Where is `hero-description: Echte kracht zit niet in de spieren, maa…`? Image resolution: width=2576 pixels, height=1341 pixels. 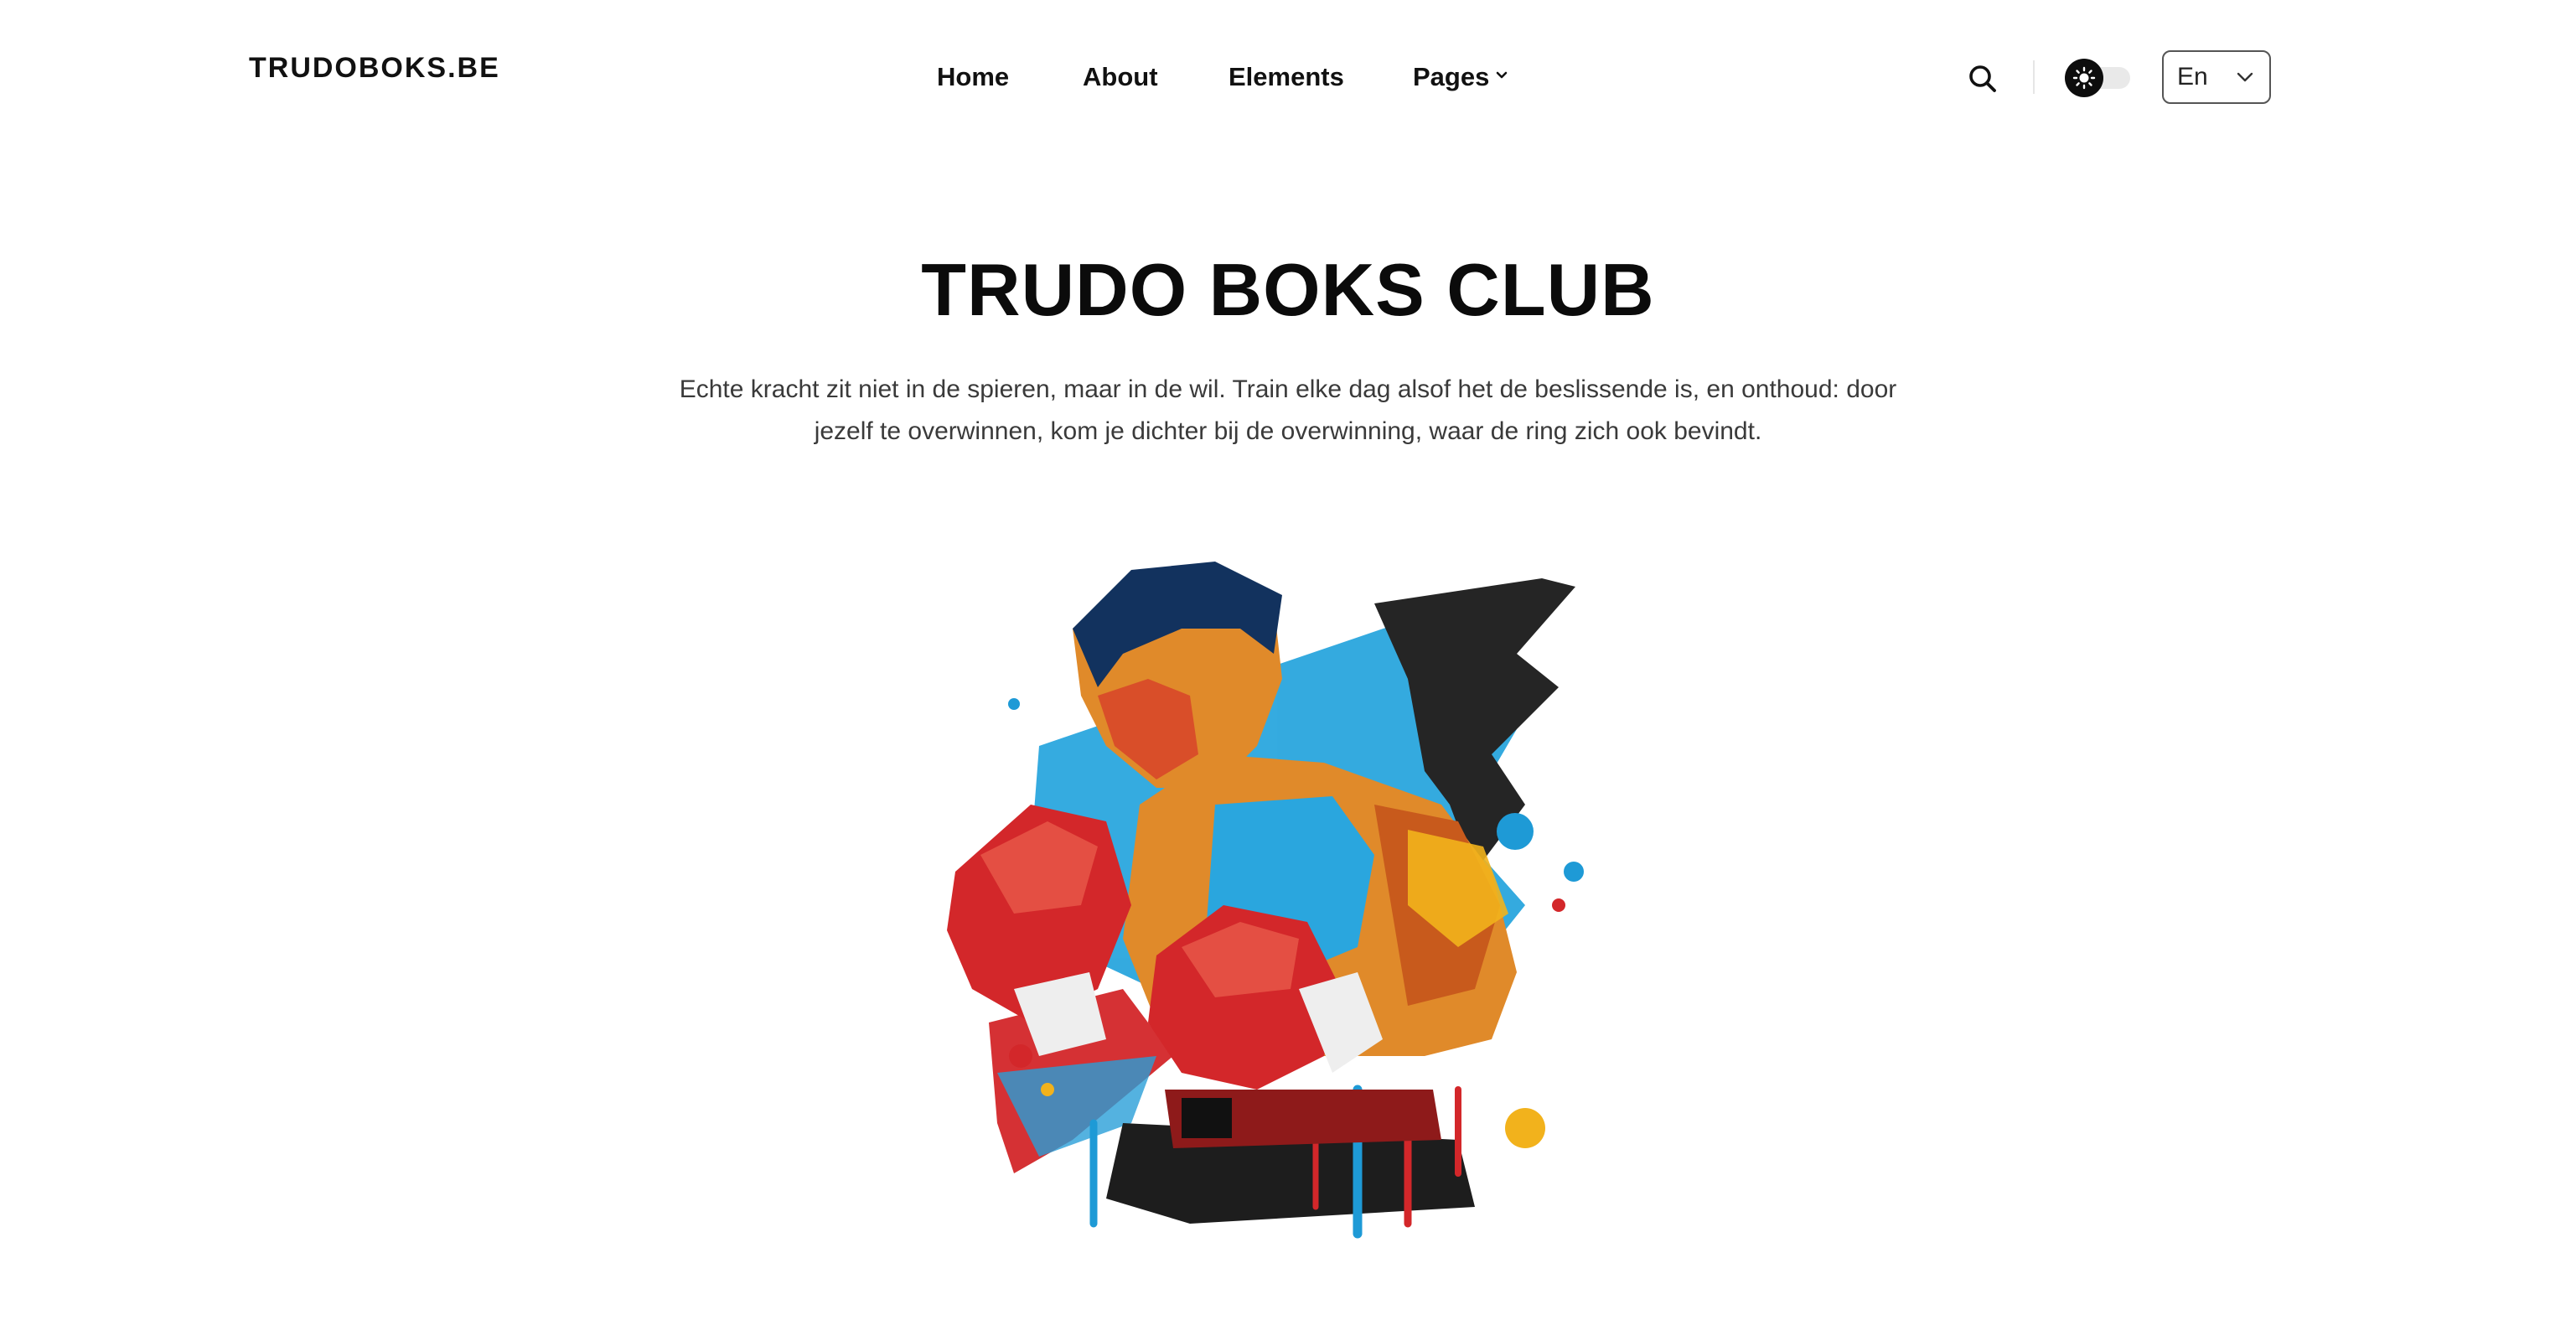
hero-description: Echte kracht zit niet in de spieren, maa… is located at coordinates (1288, 410).